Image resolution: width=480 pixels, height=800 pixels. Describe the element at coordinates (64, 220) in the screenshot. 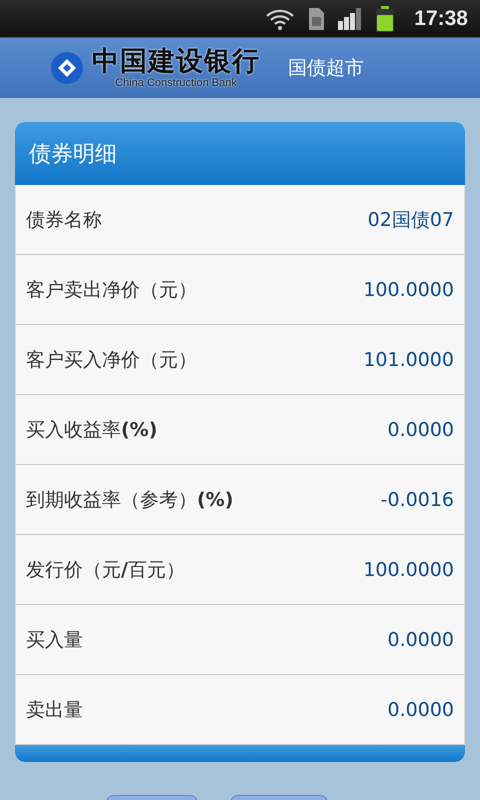

I see `row-label: 债券名称` at that location.